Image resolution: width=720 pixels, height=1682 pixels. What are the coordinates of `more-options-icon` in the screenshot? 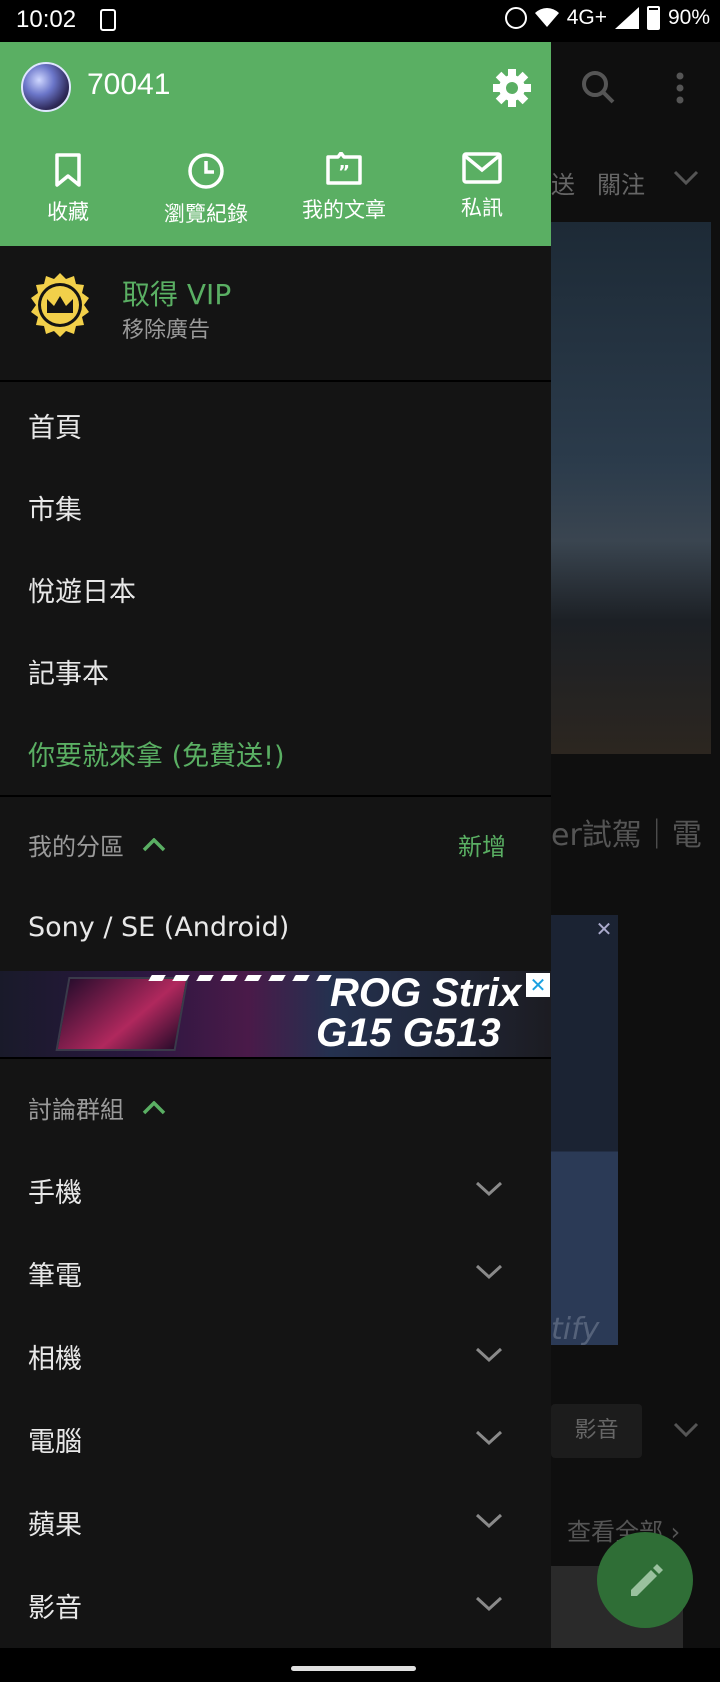 It's located at (680, 88).